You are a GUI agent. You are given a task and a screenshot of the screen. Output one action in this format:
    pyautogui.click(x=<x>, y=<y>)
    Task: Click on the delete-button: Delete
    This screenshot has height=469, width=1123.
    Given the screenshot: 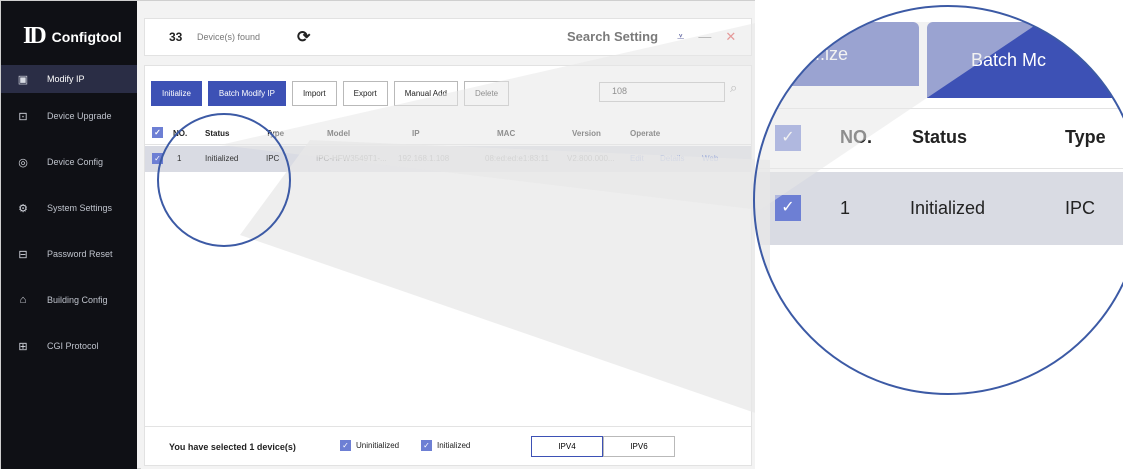 What is the action you would take?
    pyautogui.click(x=487, y=93)
    